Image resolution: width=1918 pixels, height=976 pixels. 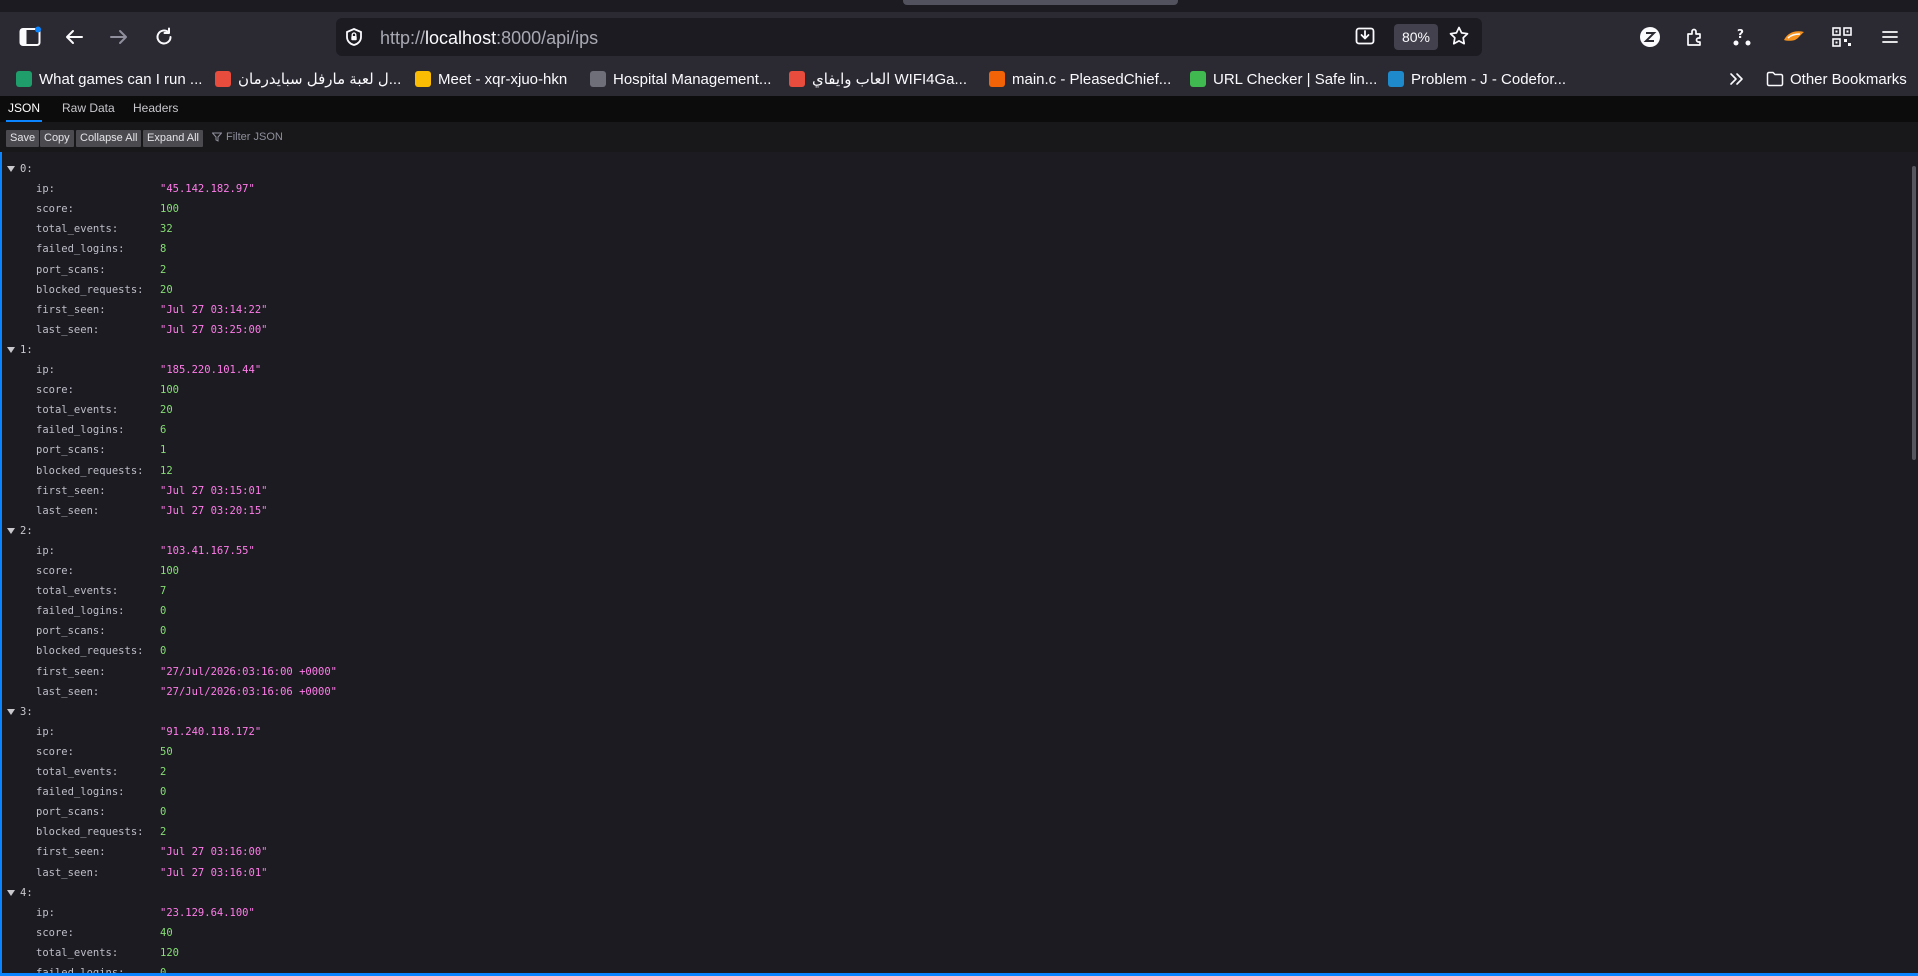 I want to click on json-value: 6, so click(x=163, y=430).